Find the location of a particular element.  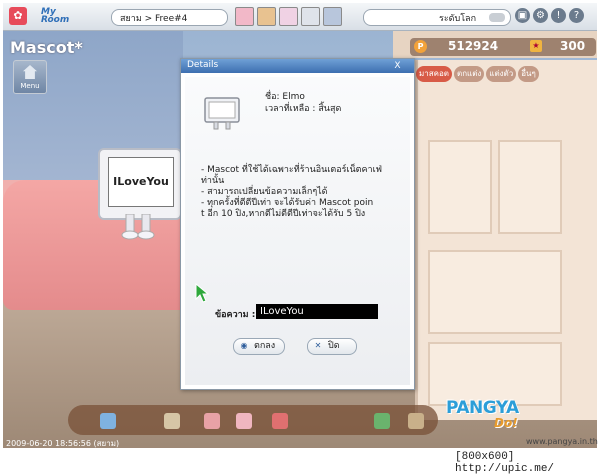

cancel-label: ปิด is located at coordinates (334, 346).